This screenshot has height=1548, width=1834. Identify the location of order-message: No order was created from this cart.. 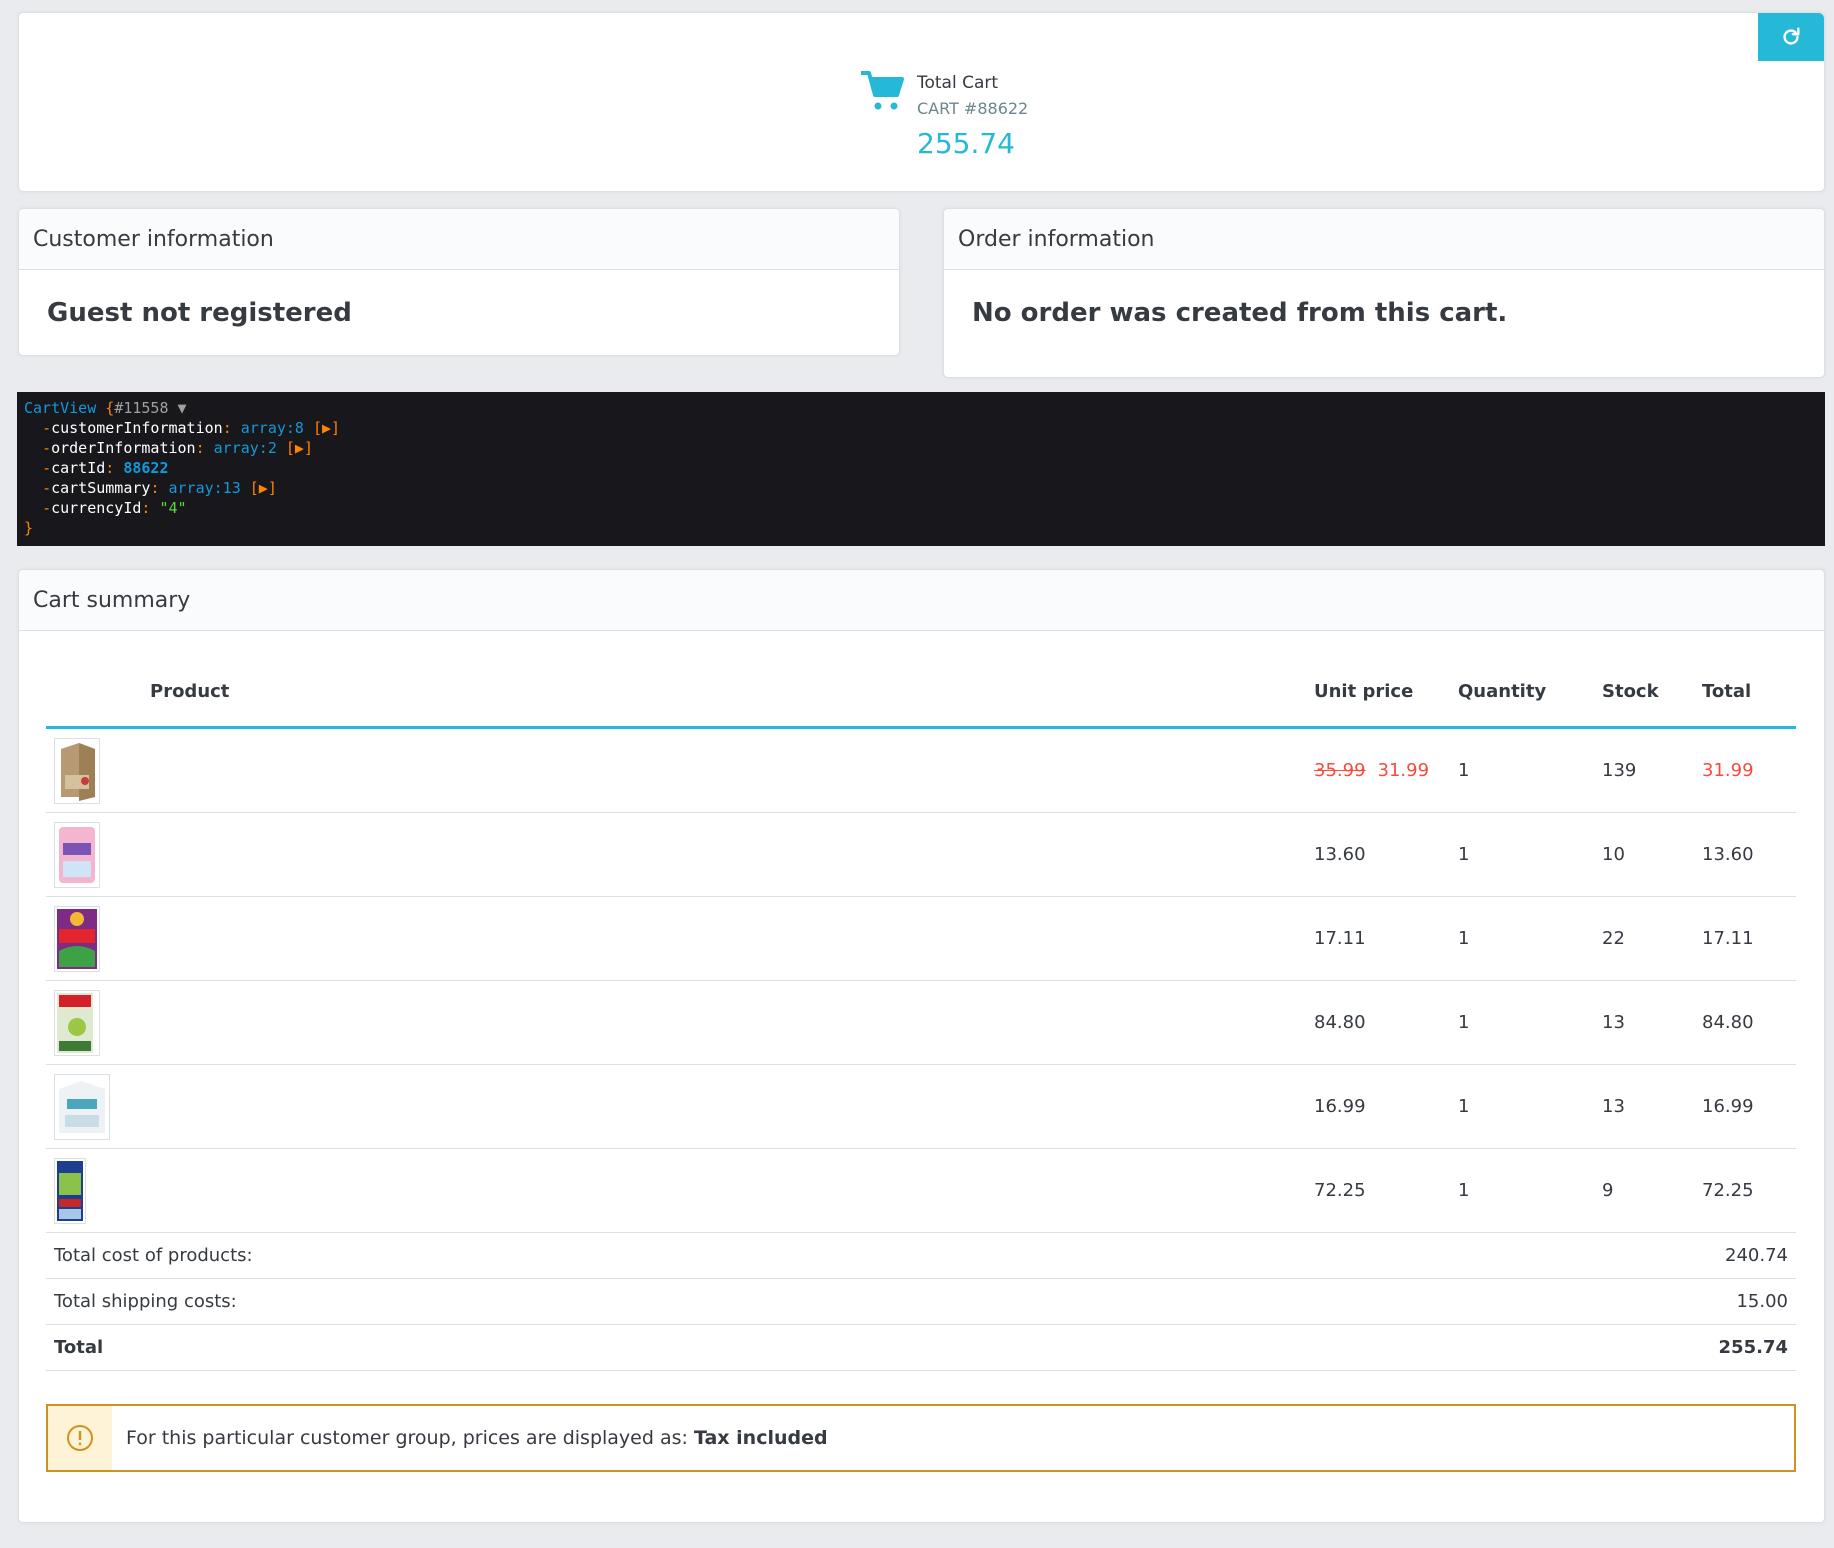
(1240, 313).